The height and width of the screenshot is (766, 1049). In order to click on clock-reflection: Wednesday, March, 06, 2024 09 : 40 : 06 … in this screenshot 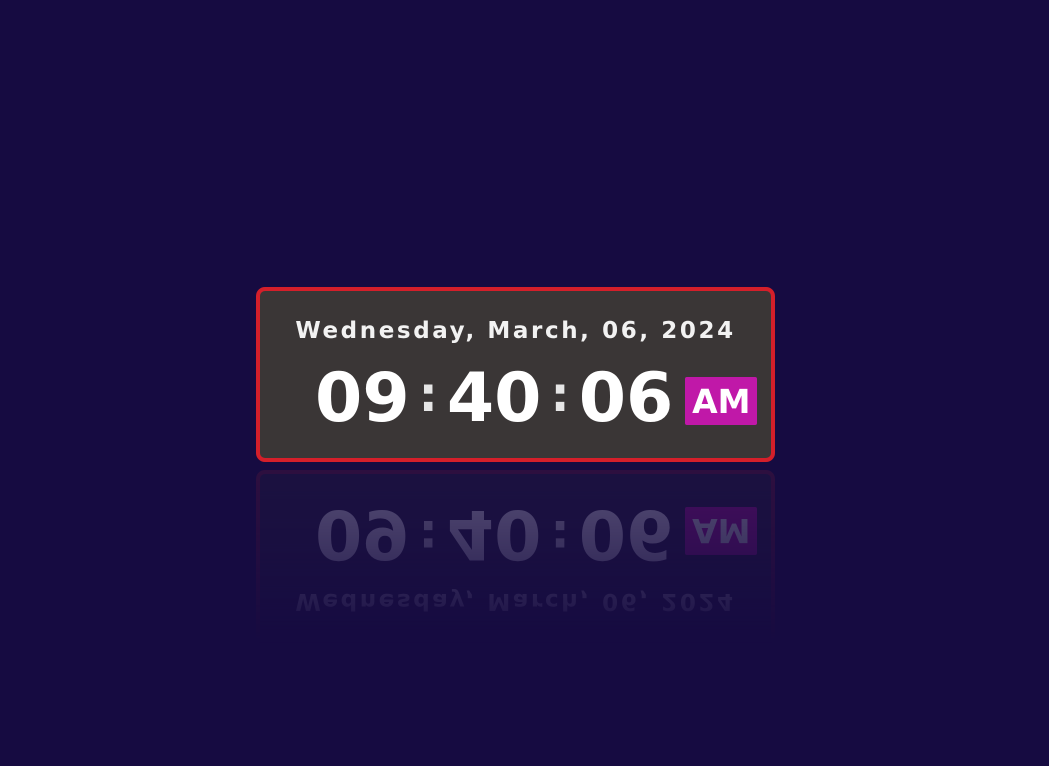, I will do `click(515, 557)`.